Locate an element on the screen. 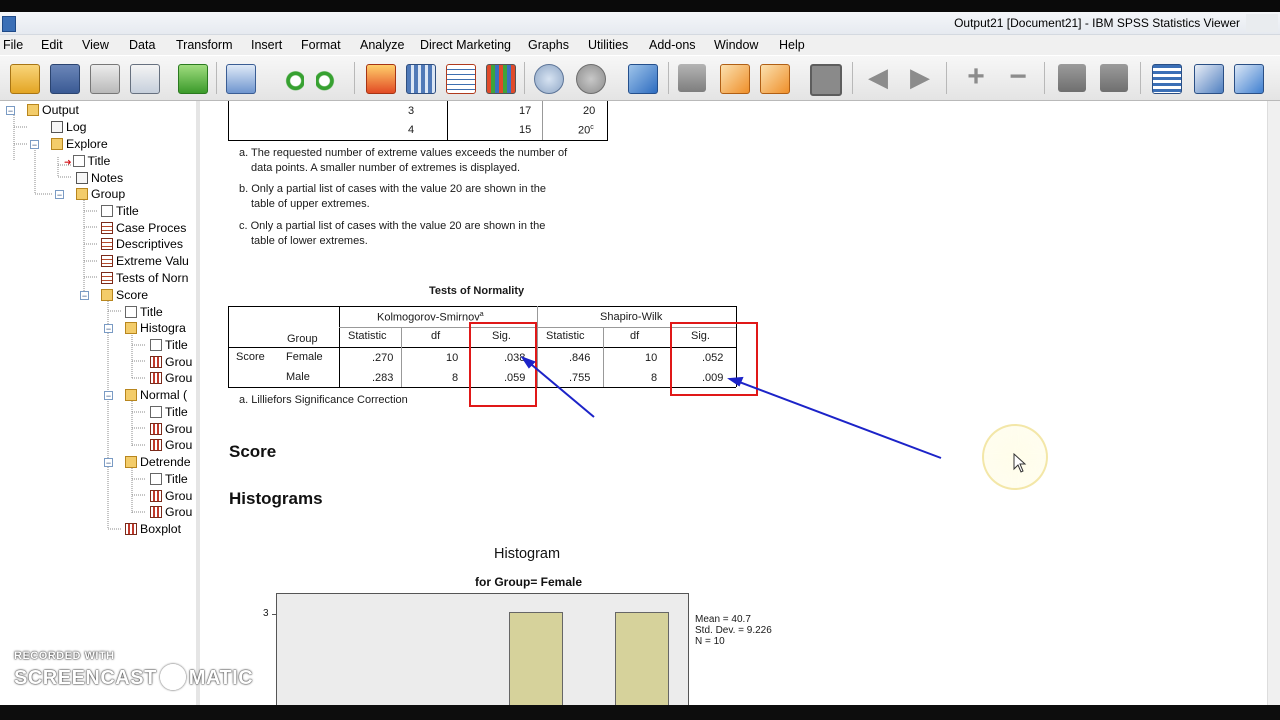 This screenshot has height=720, width=1280. insert-heading-icon is located at coordinates (735, 79).